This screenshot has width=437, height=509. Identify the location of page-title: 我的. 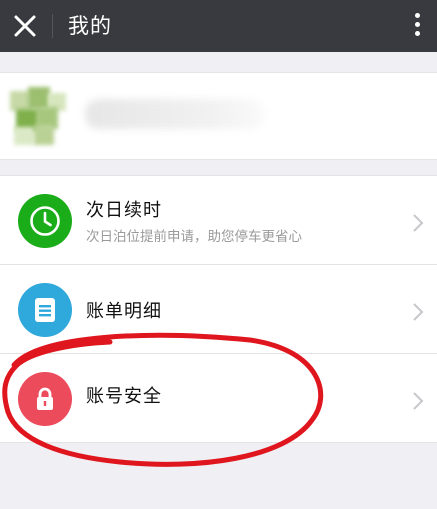
(90, 26).